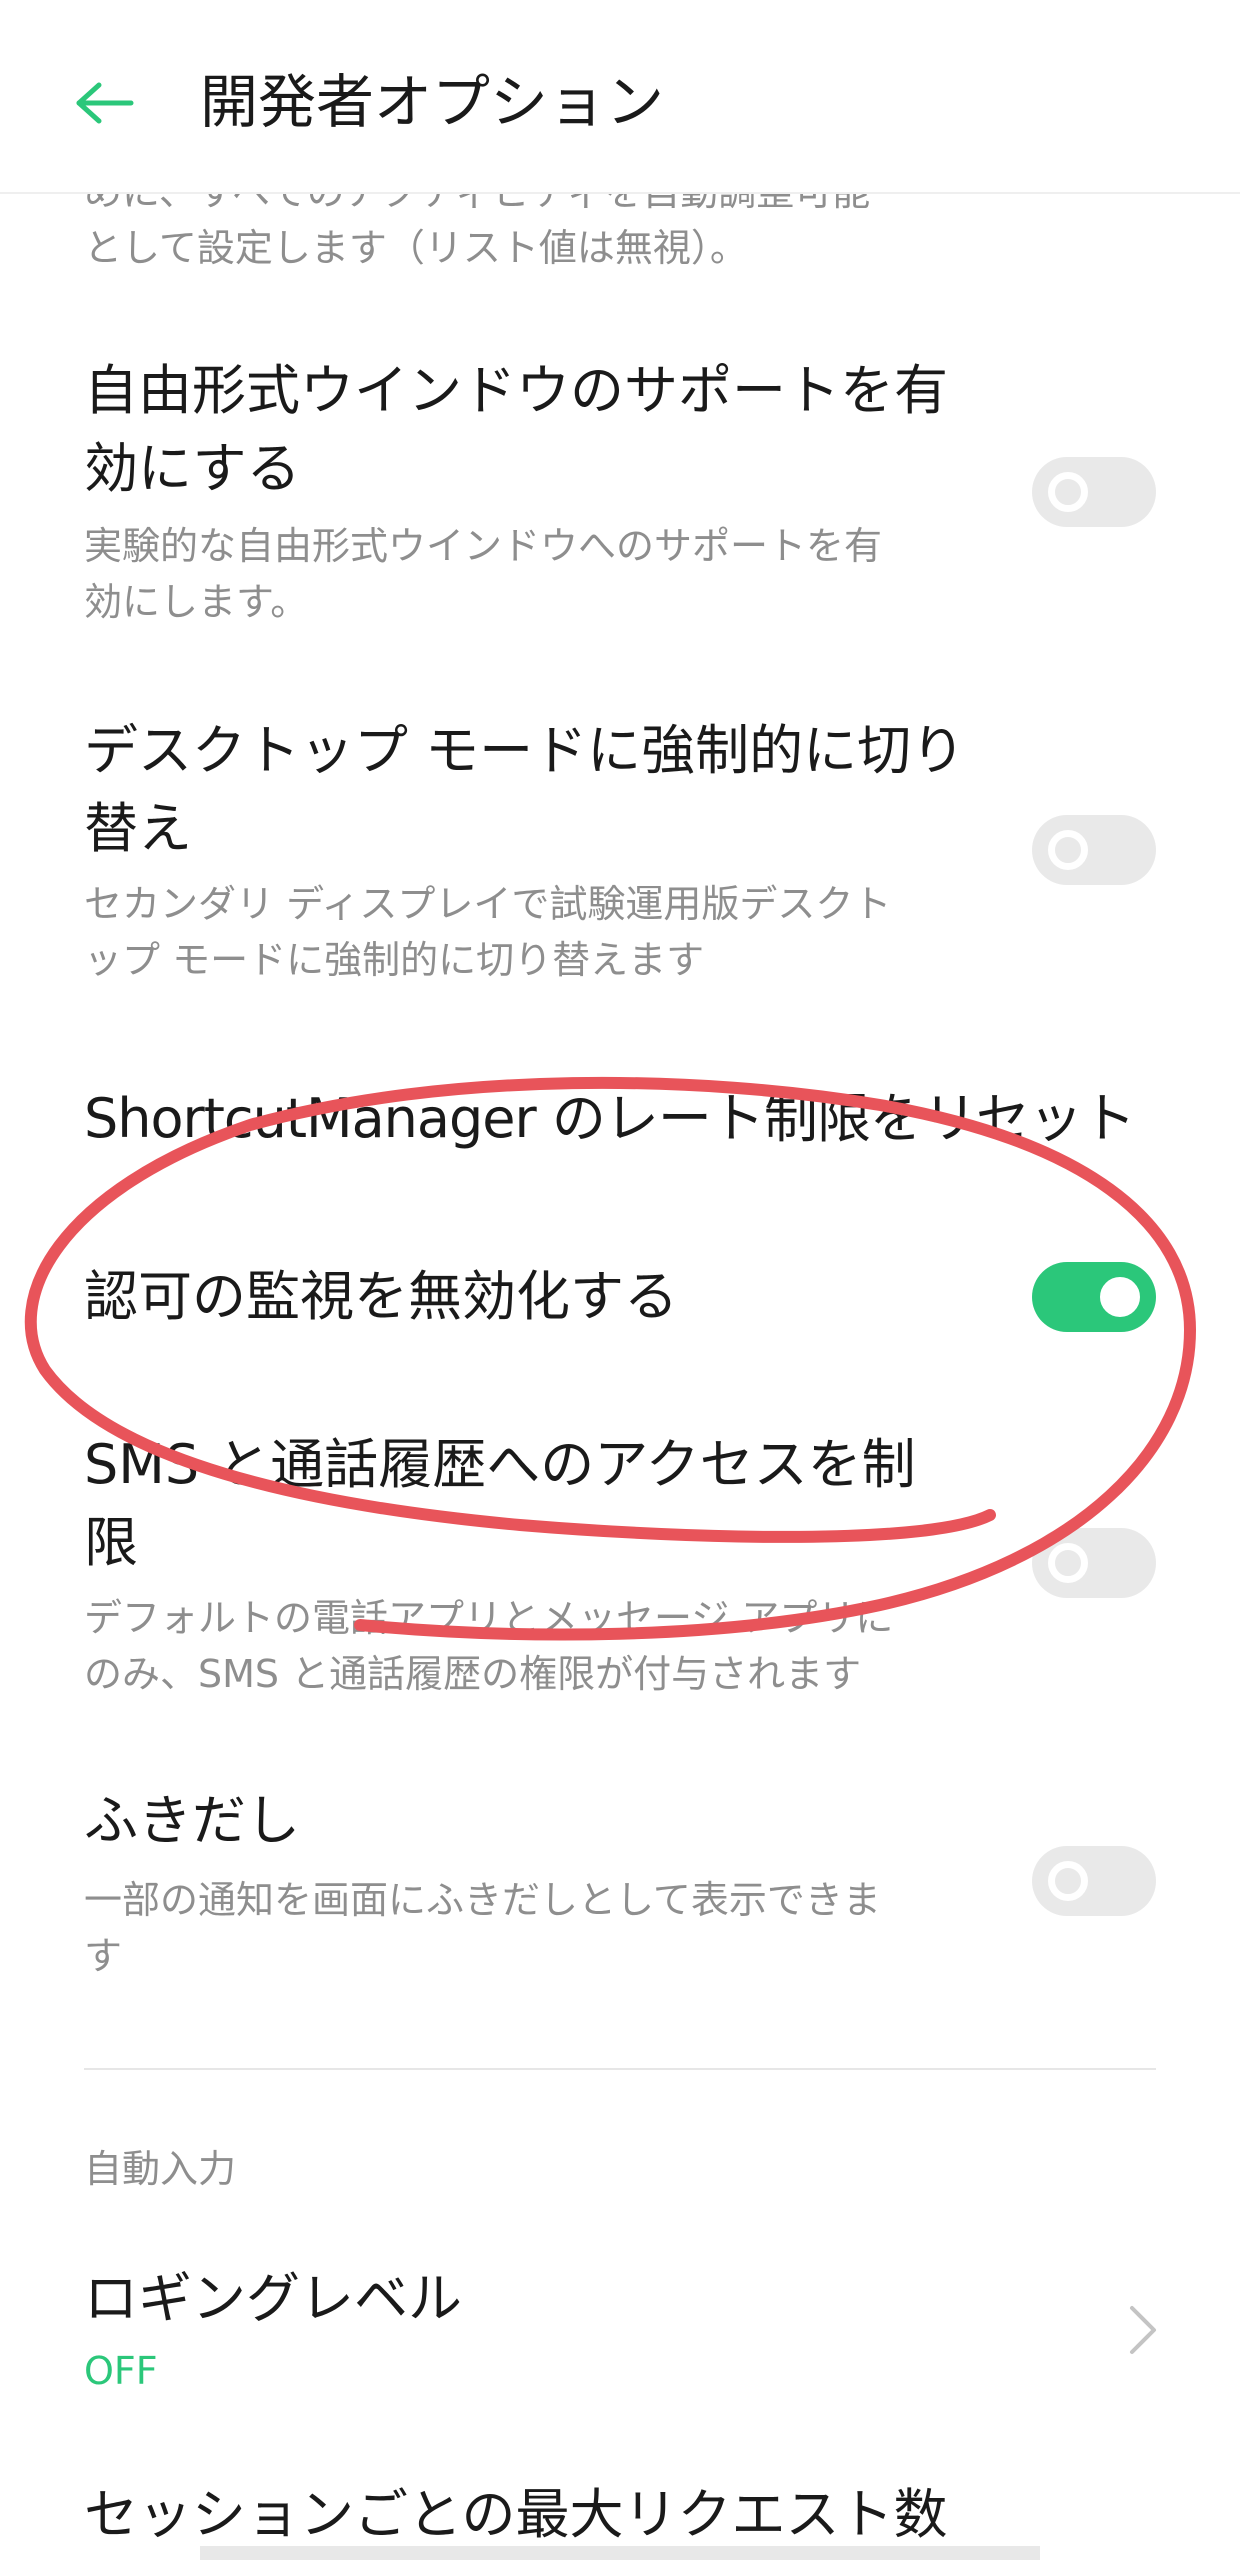  Describe the element at coordinates (1094, 1563) in the screenshot. I see `restrict-sms-call-log-toggle` at that location.